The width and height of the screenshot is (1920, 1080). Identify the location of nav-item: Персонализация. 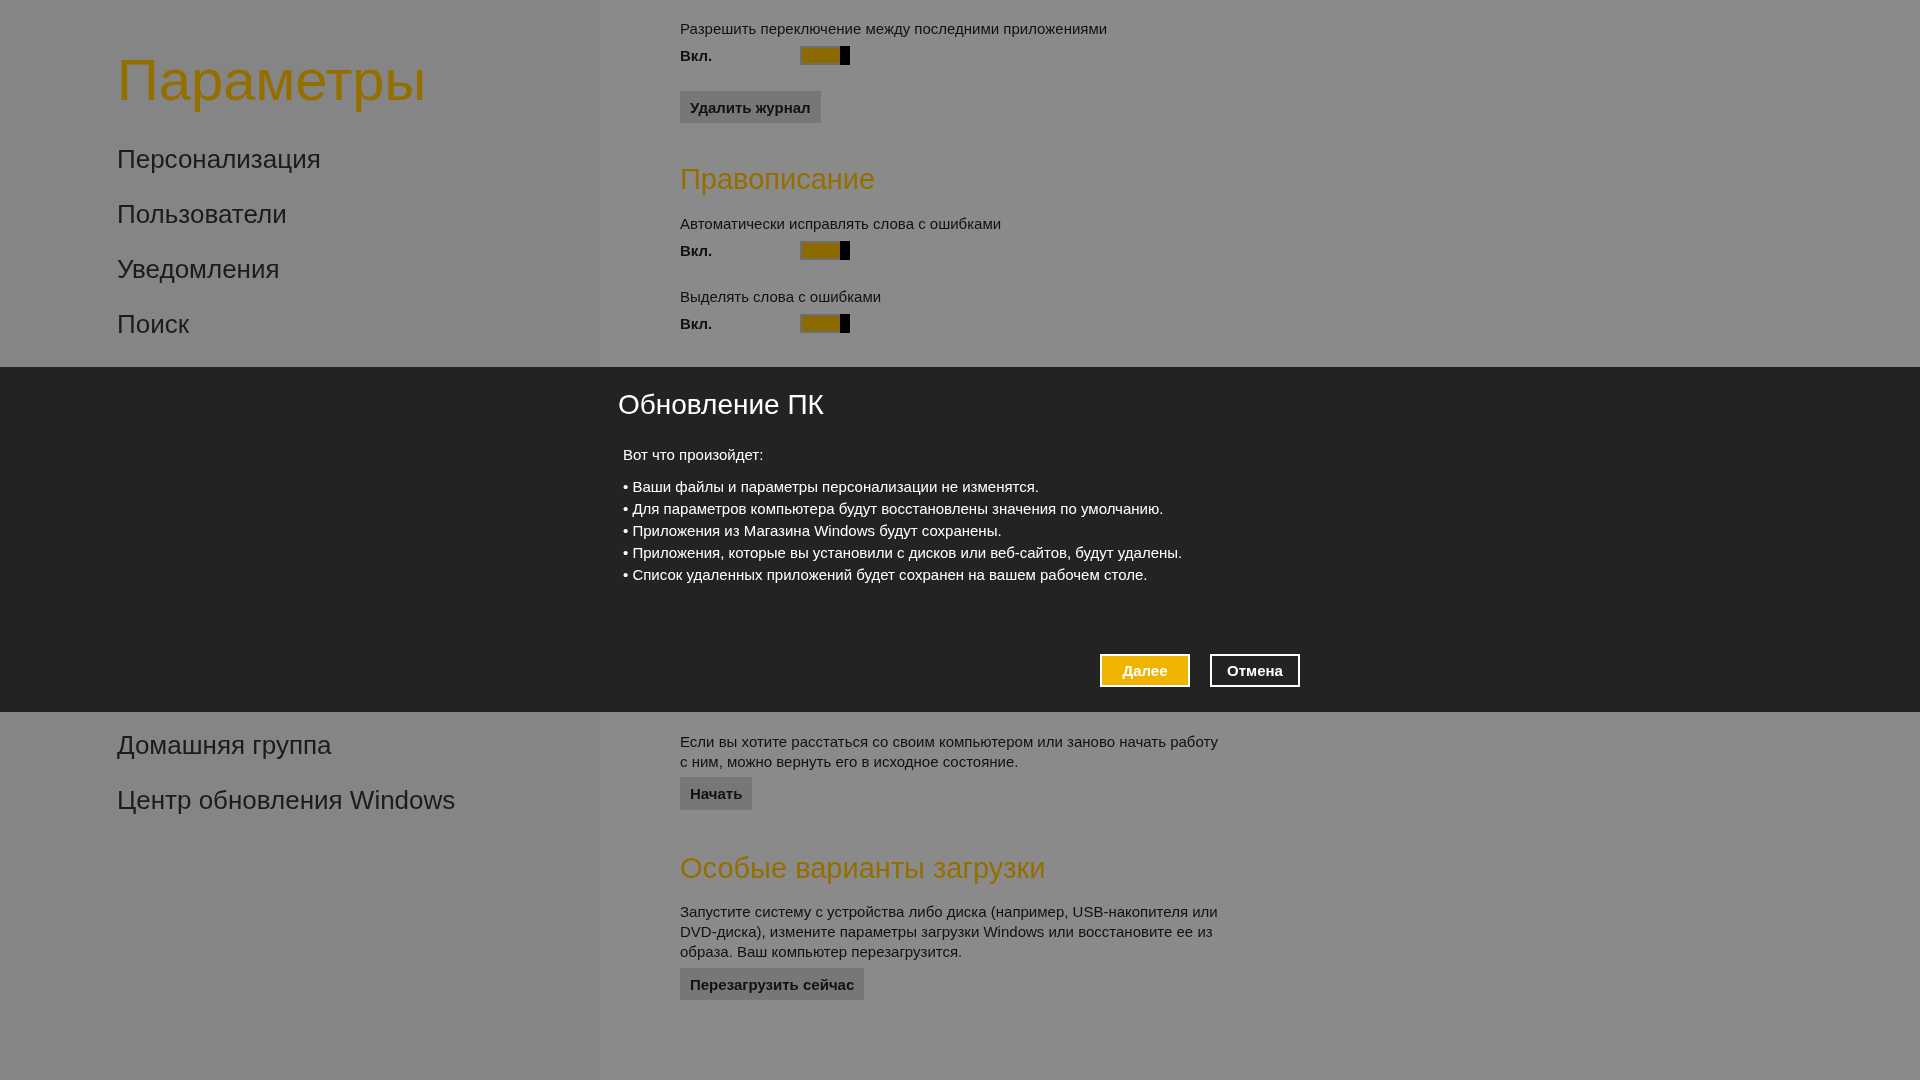
(219, 159).